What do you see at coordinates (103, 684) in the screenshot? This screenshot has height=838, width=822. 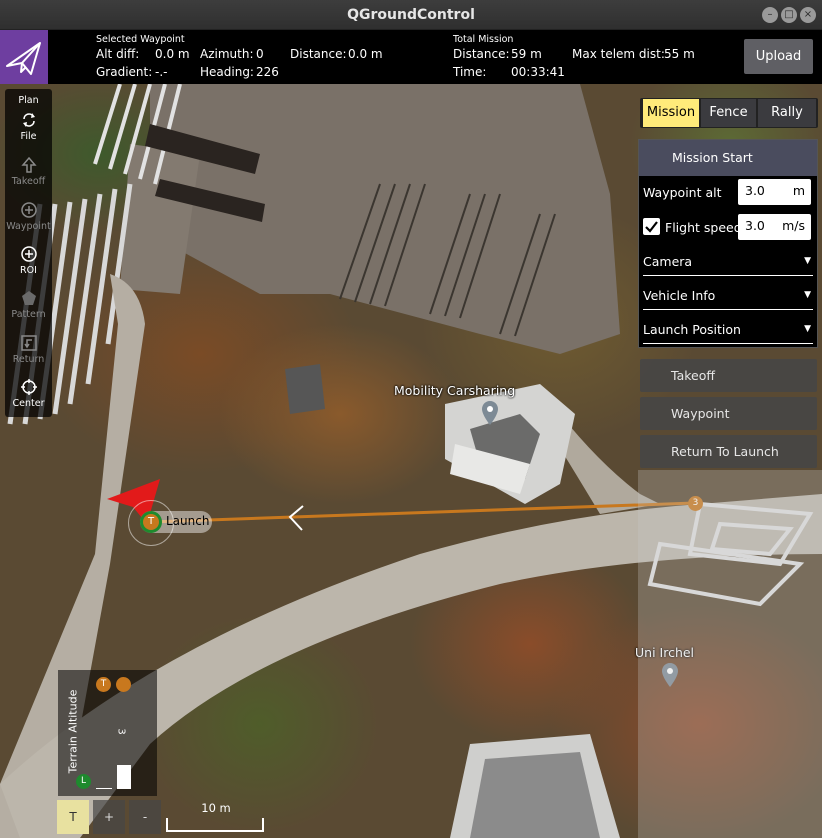 I see `terrain-takeoff-marker: T` at bounding box center [103, 684].